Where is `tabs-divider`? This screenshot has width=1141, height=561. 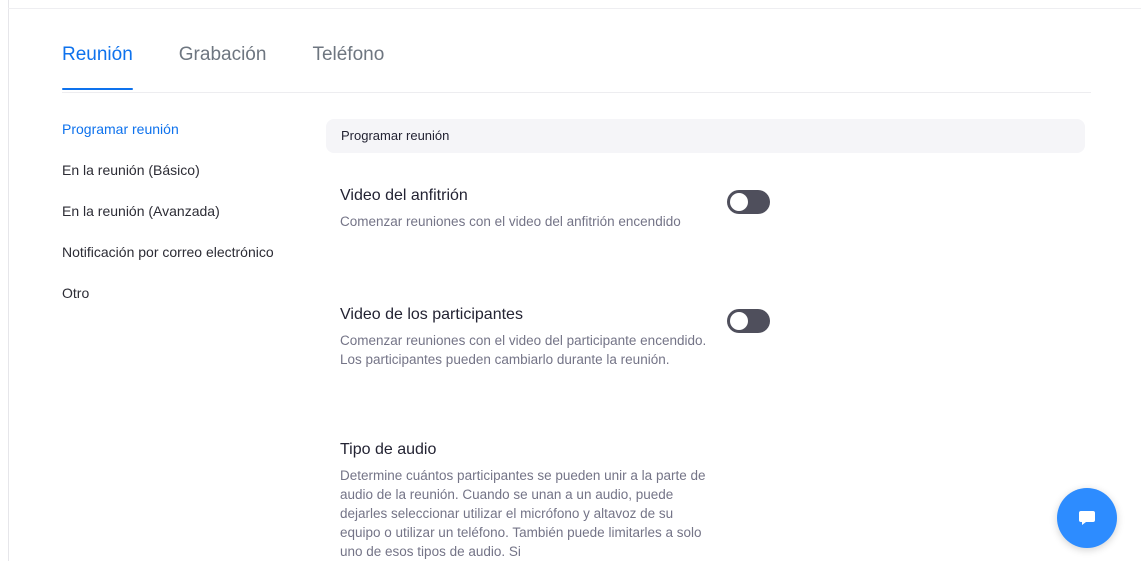
tabs-divider is located at coordinates (576, 92).